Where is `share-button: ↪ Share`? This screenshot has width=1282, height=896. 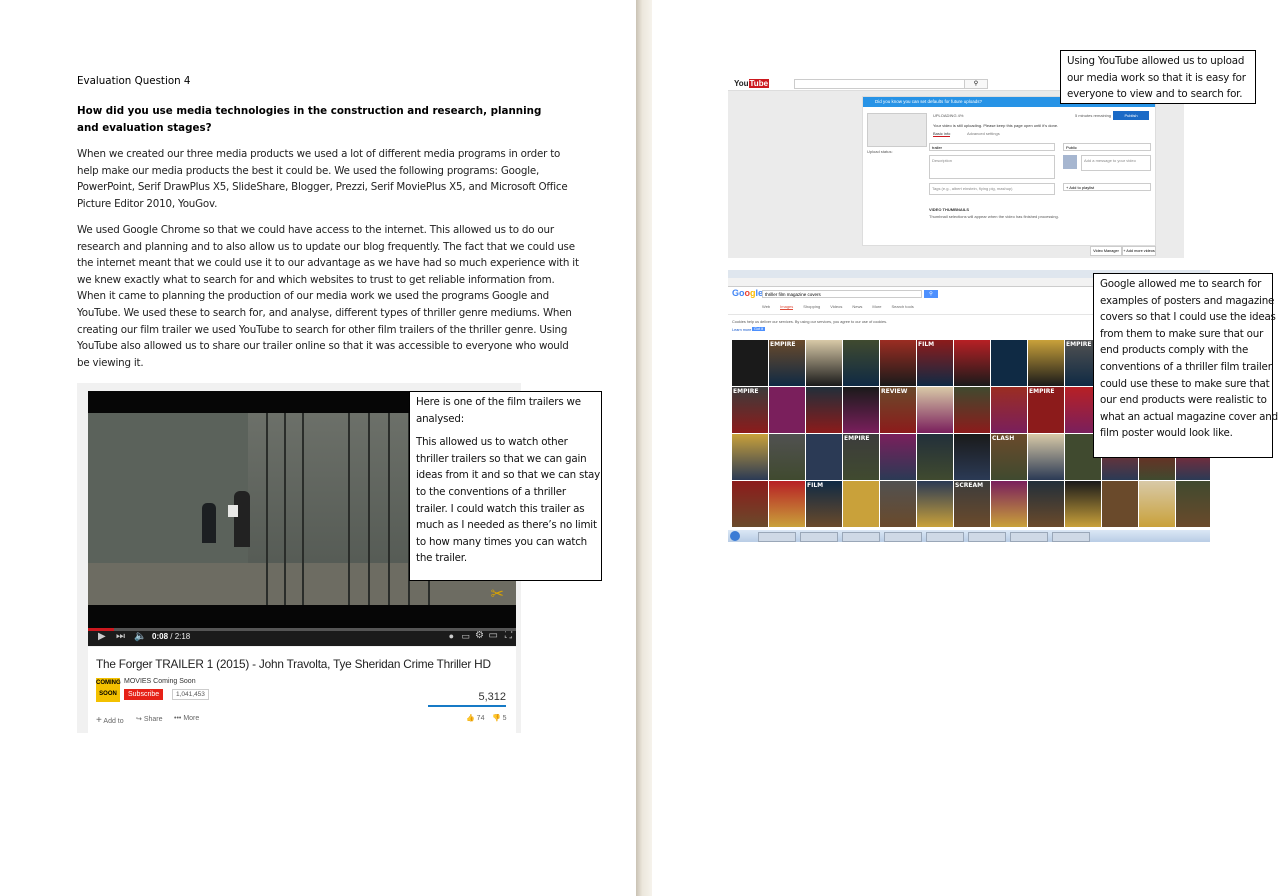
share-button: ↪ Share is located at coordinates (149, 719).